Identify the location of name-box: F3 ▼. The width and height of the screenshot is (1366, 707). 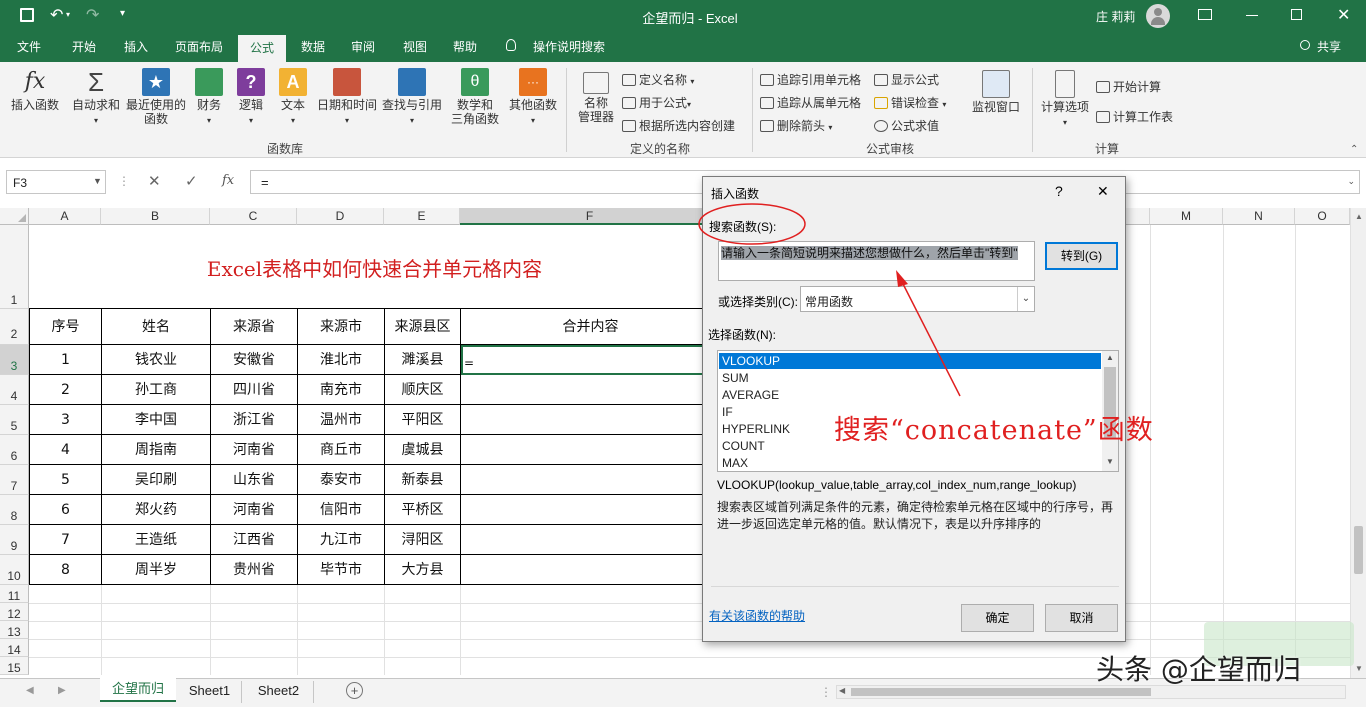
(56, 182).